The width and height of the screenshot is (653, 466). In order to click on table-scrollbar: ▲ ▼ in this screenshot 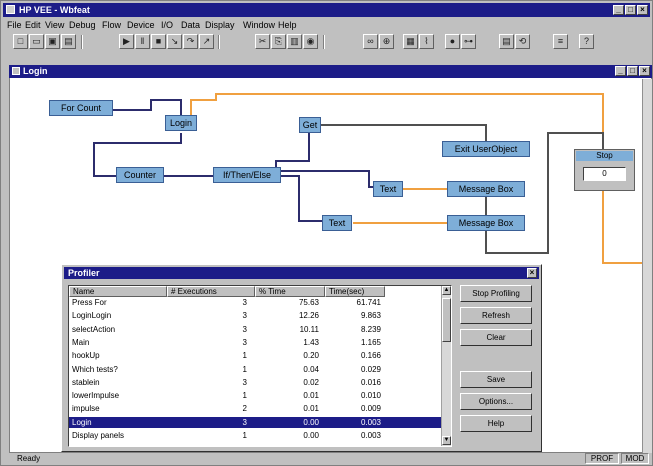, I will do `click(446, 366)`.